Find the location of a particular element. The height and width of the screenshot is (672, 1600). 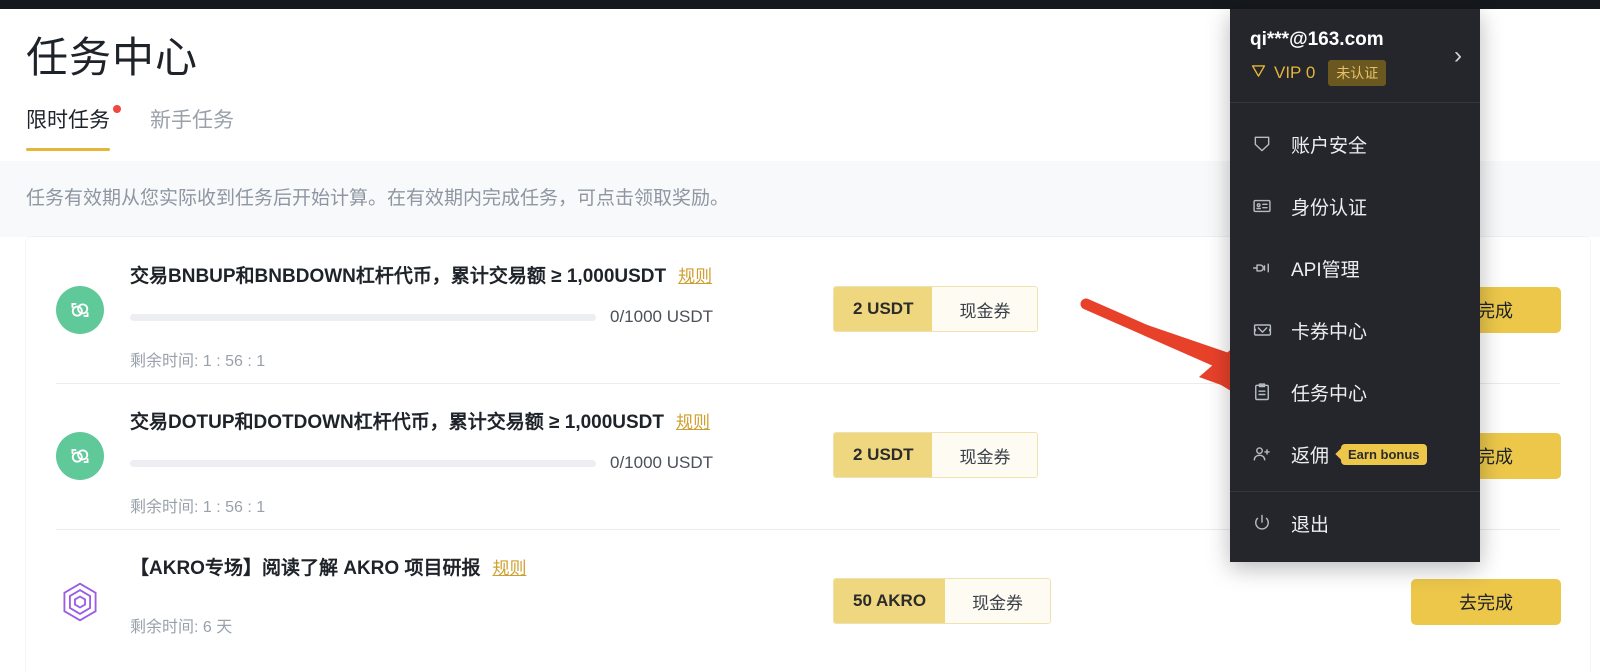

power-icon is located at coordinates (1262, 523).